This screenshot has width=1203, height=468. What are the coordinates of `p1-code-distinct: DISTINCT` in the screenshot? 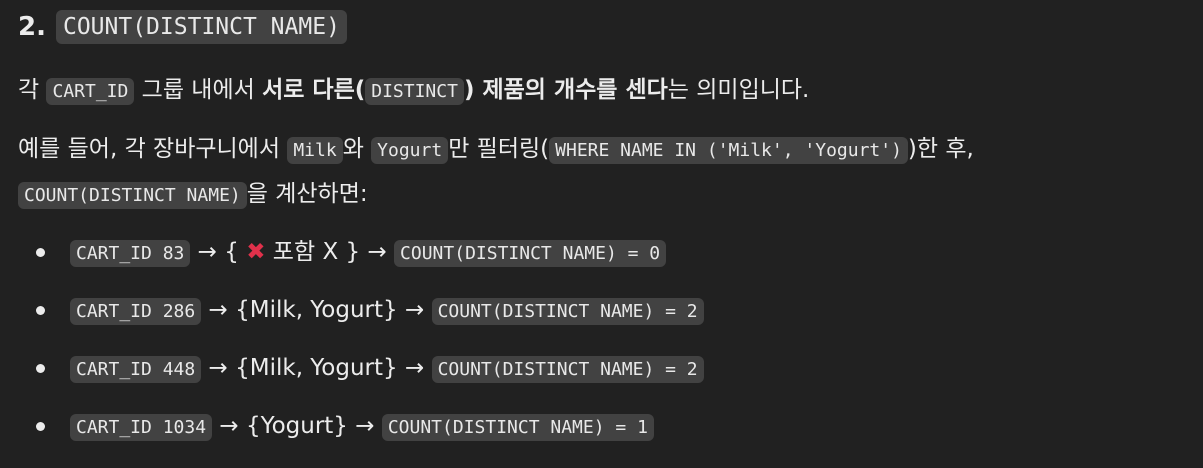 It's located at (414, 91).